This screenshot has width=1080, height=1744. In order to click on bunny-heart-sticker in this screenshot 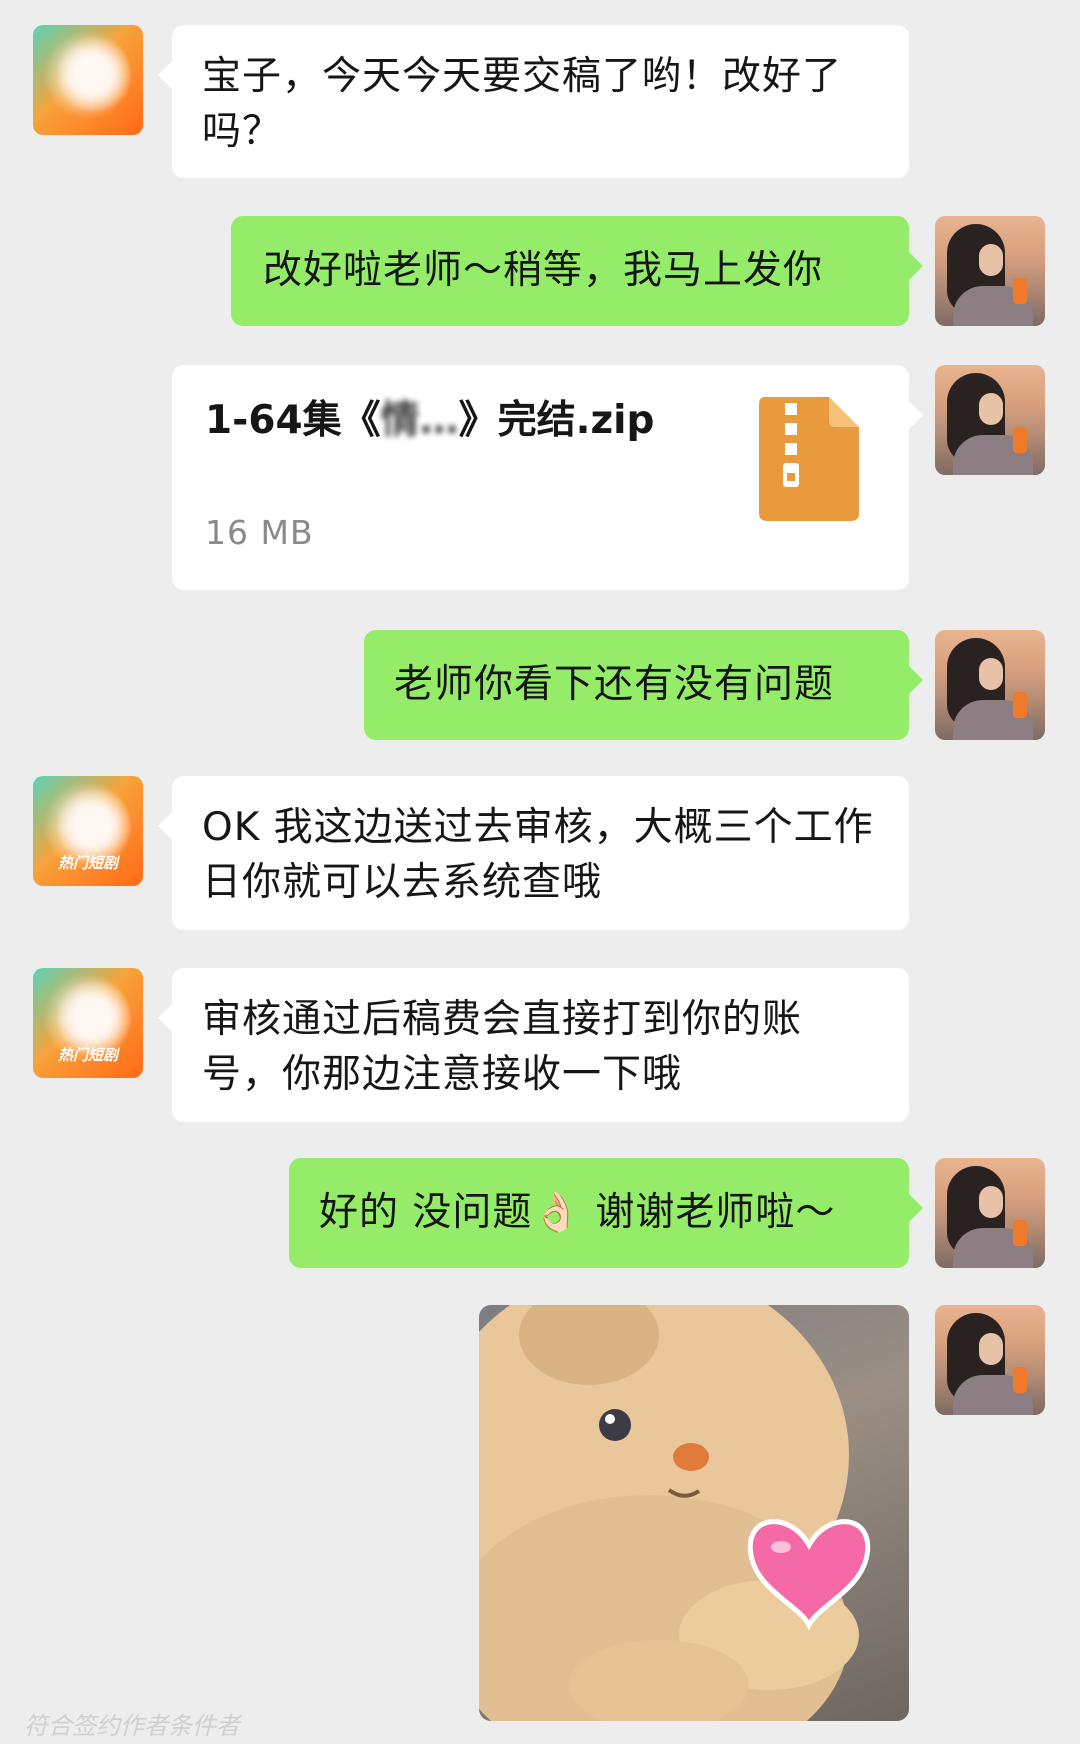, I will do `click(694, 1513)`.